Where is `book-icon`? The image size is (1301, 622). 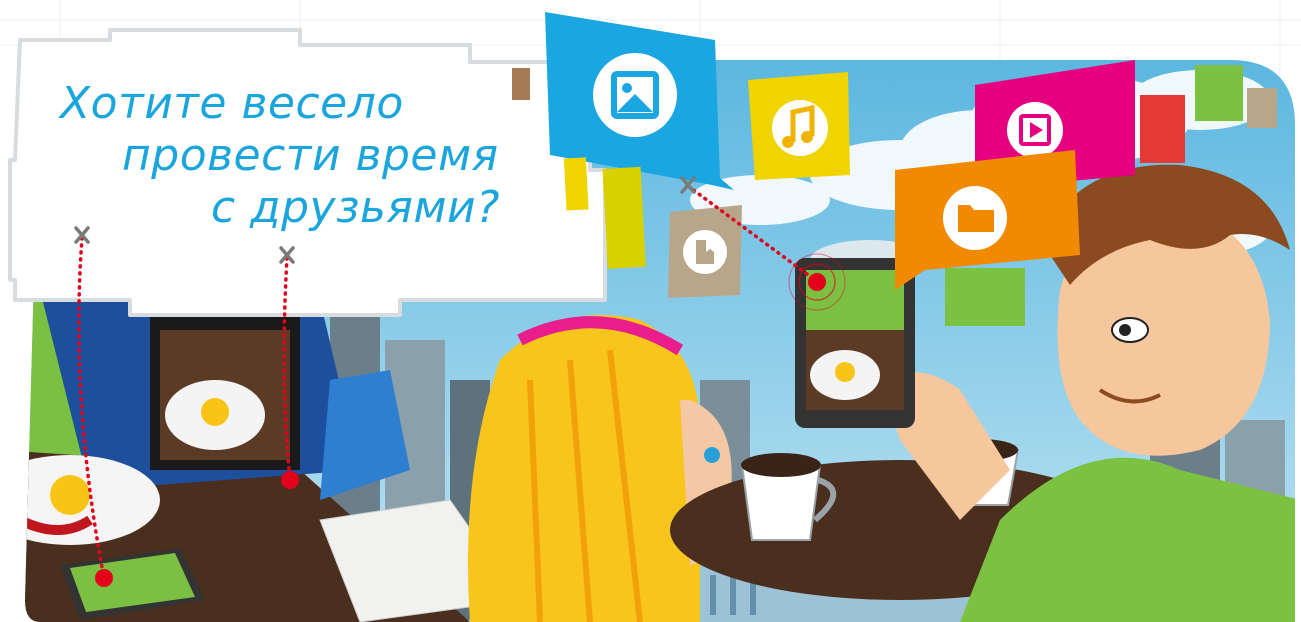 book-icon is located at coordinates (705, 252).